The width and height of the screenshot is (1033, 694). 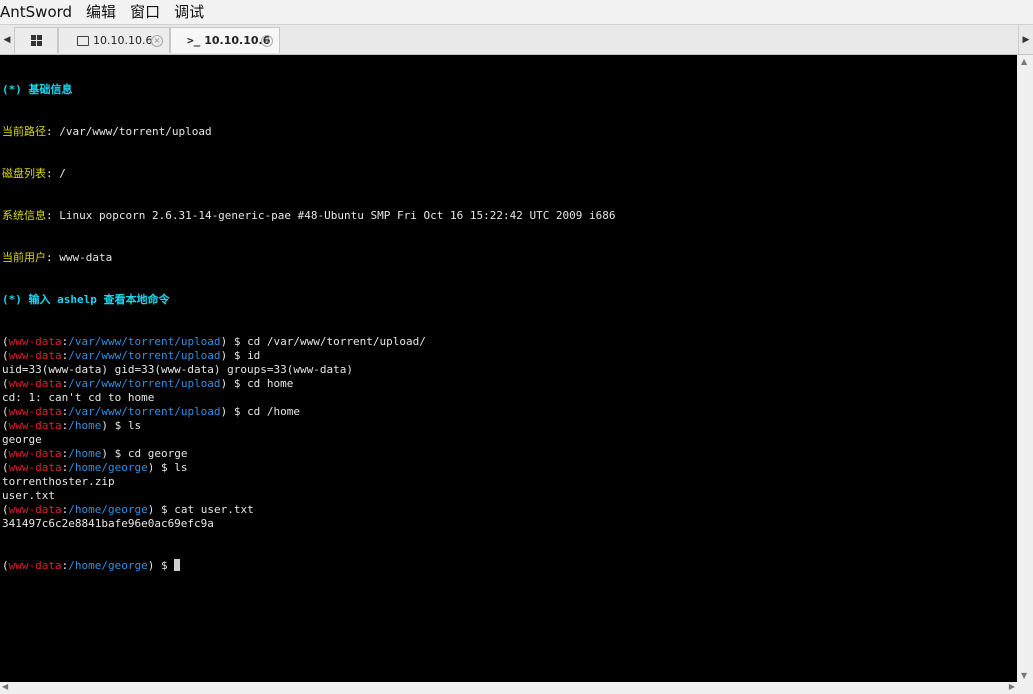 I want to click on prompt-line: (www-data:/home) $ cd george, so click(x=95, y=453).